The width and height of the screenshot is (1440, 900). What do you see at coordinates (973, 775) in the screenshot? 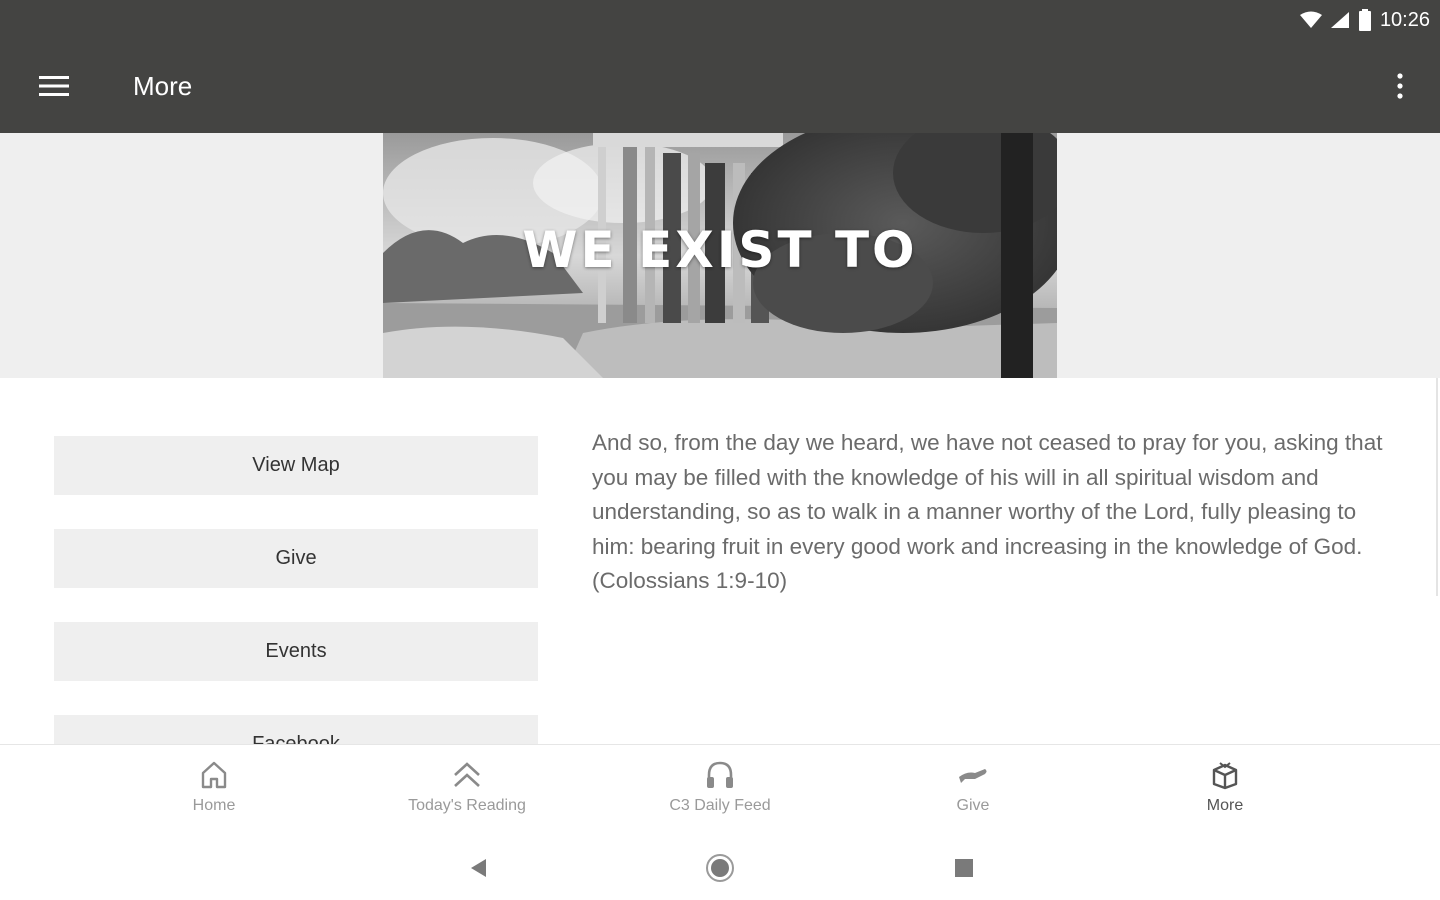
I see `giving-hand-icon` at bounding box center [973, 775].